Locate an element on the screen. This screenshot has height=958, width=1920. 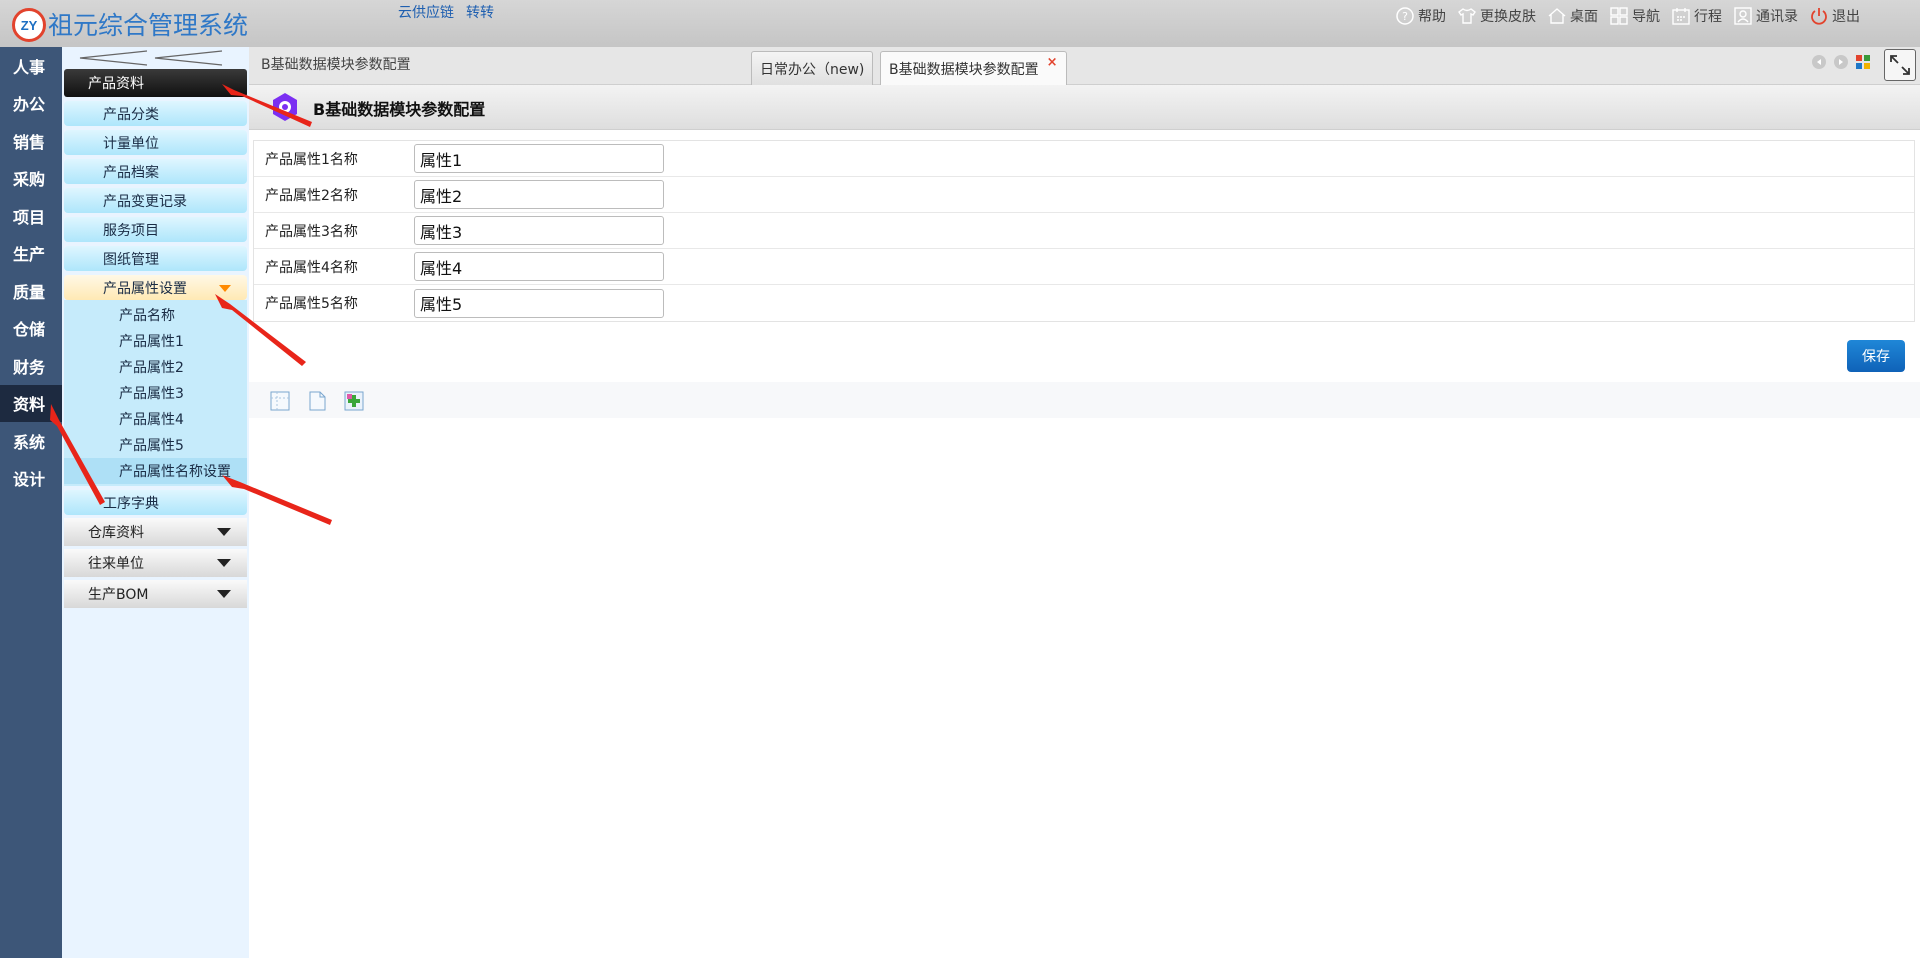
sidebar-item-drawings: 图纸管理 is located at coordinates (155, 258).